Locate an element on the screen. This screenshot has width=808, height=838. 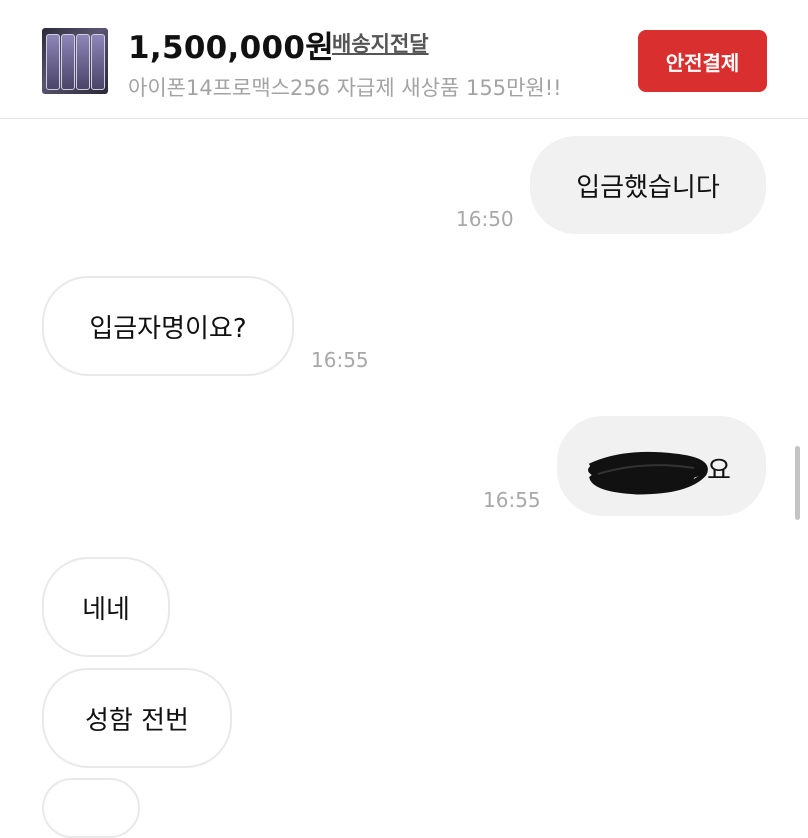
message-text: 입금했습니다 is located at coordinates (648, 187).